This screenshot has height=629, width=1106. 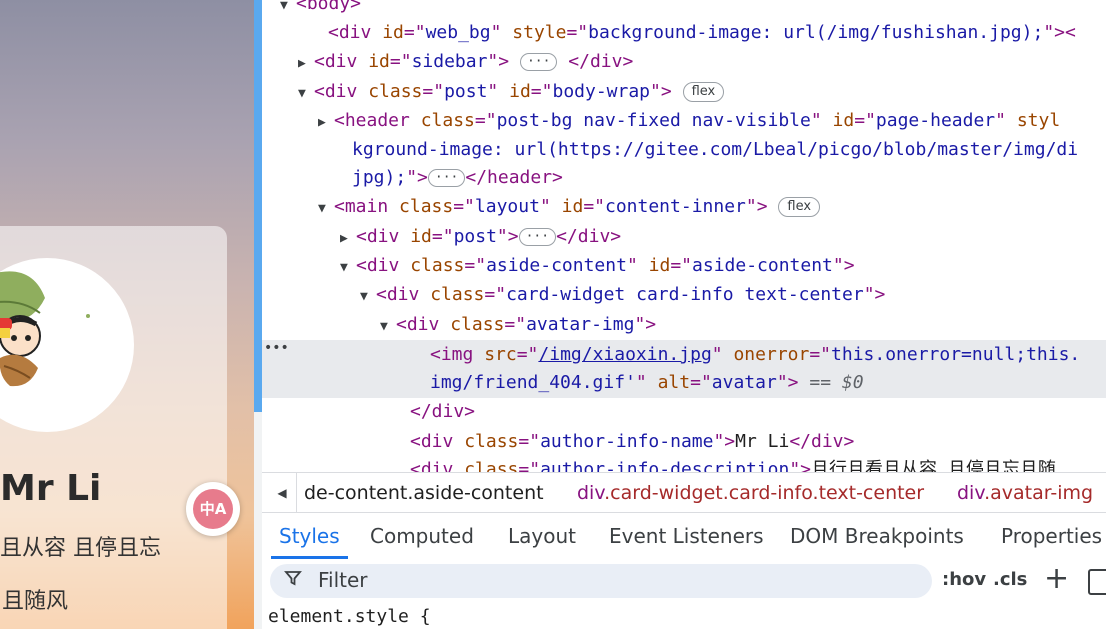 I want to click on author-description-line: 且随风, so click(x=35, y=601).